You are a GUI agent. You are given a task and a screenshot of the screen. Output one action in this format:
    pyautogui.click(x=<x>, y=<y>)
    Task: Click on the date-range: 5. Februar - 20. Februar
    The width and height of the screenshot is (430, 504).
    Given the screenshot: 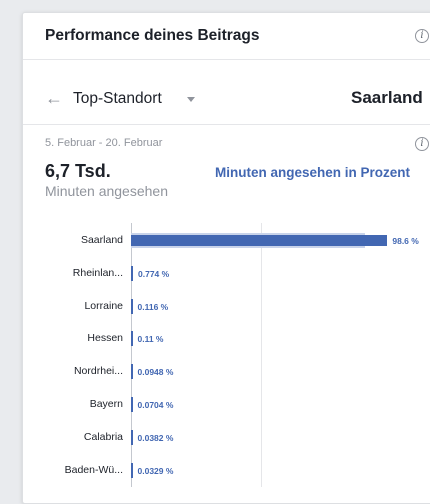 What is the action you would take?
    pyautogui.click(x=104, y=143)
    